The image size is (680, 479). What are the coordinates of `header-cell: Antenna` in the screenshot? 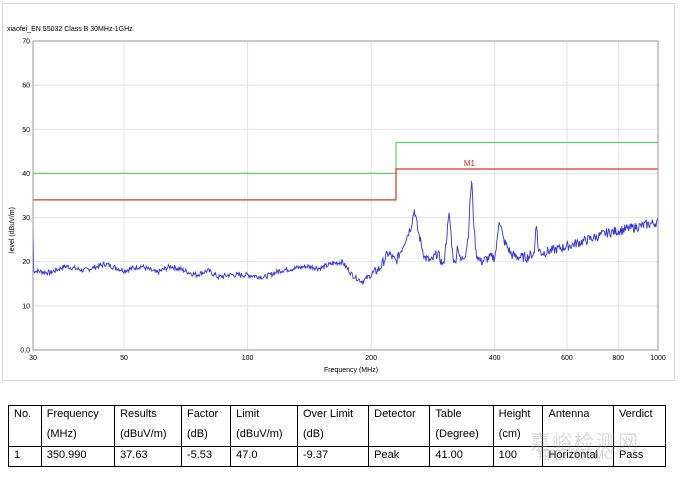 It's located at (578, 415).